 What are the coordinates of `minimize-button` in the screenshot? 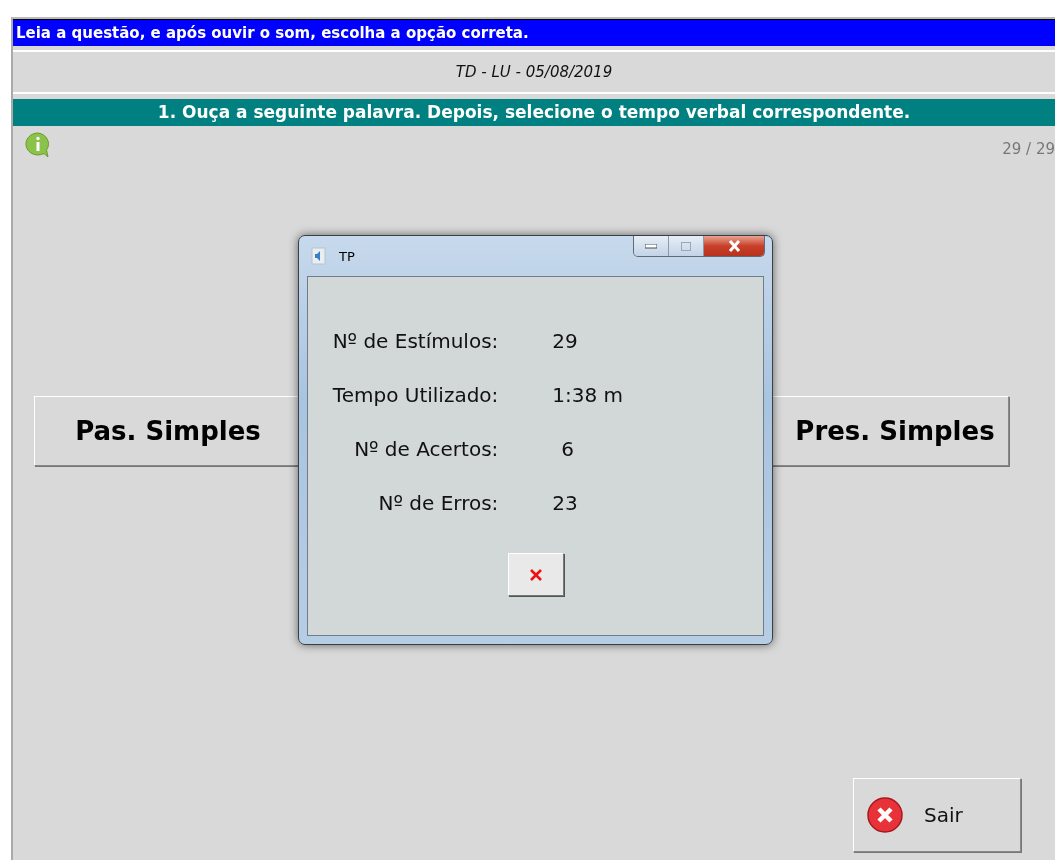 It's located at (651, 246).